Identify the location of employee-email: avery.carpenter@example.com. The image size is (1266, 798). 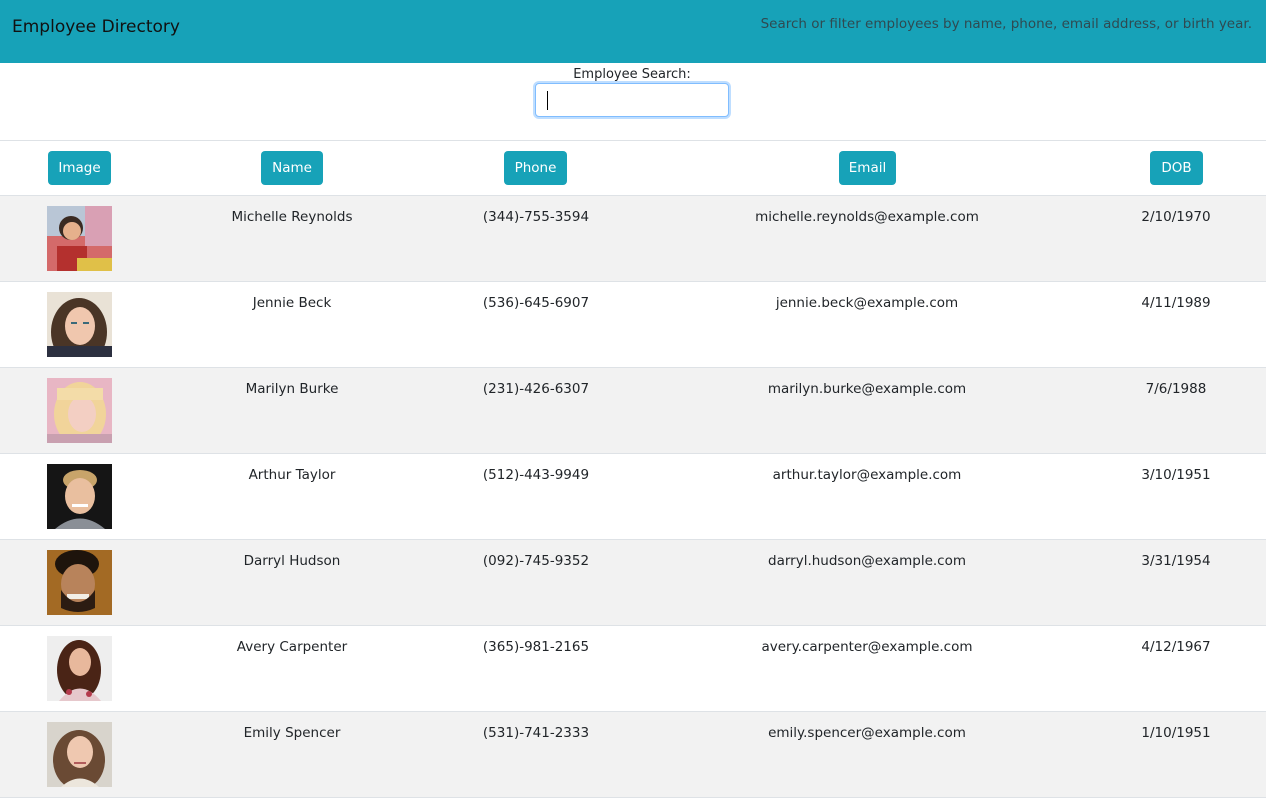
(867, 647).